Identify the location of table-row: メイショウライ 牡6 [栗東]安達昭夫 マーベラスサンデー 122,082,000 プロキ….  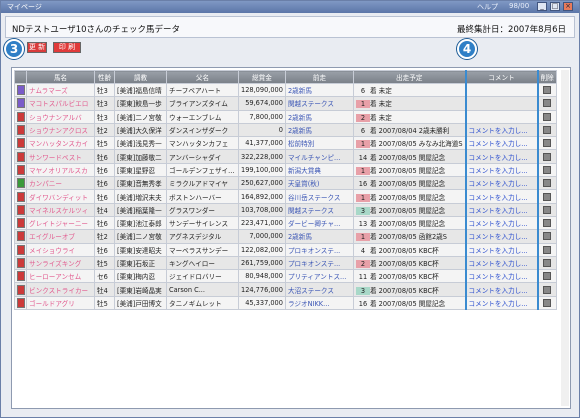
(285, 249).